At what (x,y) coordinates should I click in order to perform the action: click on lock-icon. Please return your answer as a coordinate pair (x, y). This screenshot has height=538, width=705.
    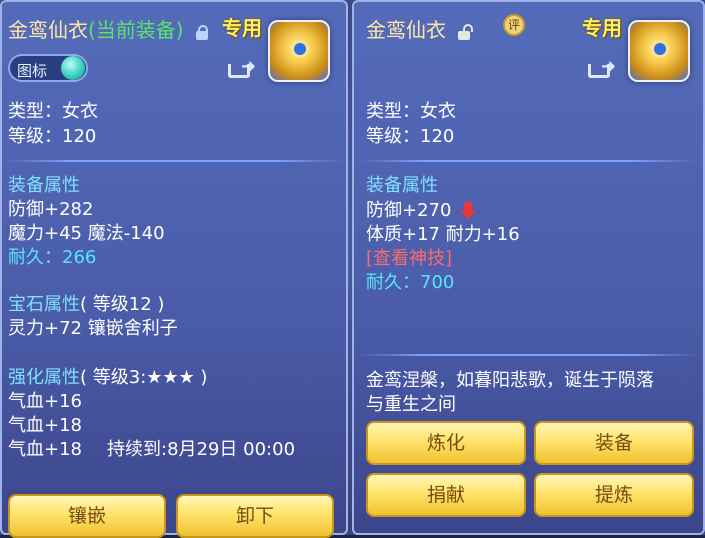
    Looking at the image, I should click on (201, 32).